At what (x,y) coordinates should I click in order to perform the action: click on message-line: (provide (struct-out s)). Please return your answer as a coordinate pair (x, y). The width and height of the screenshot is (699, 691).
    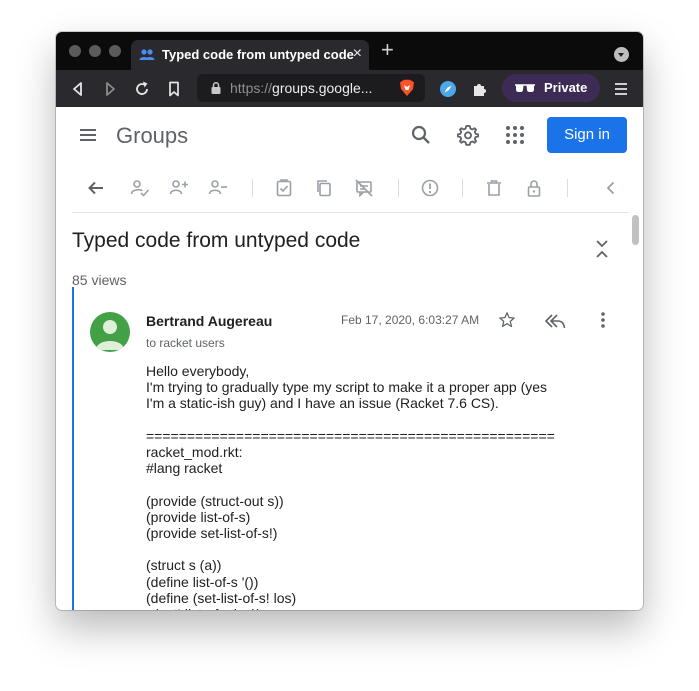
    Looking at the image, I should click on (215, 500).